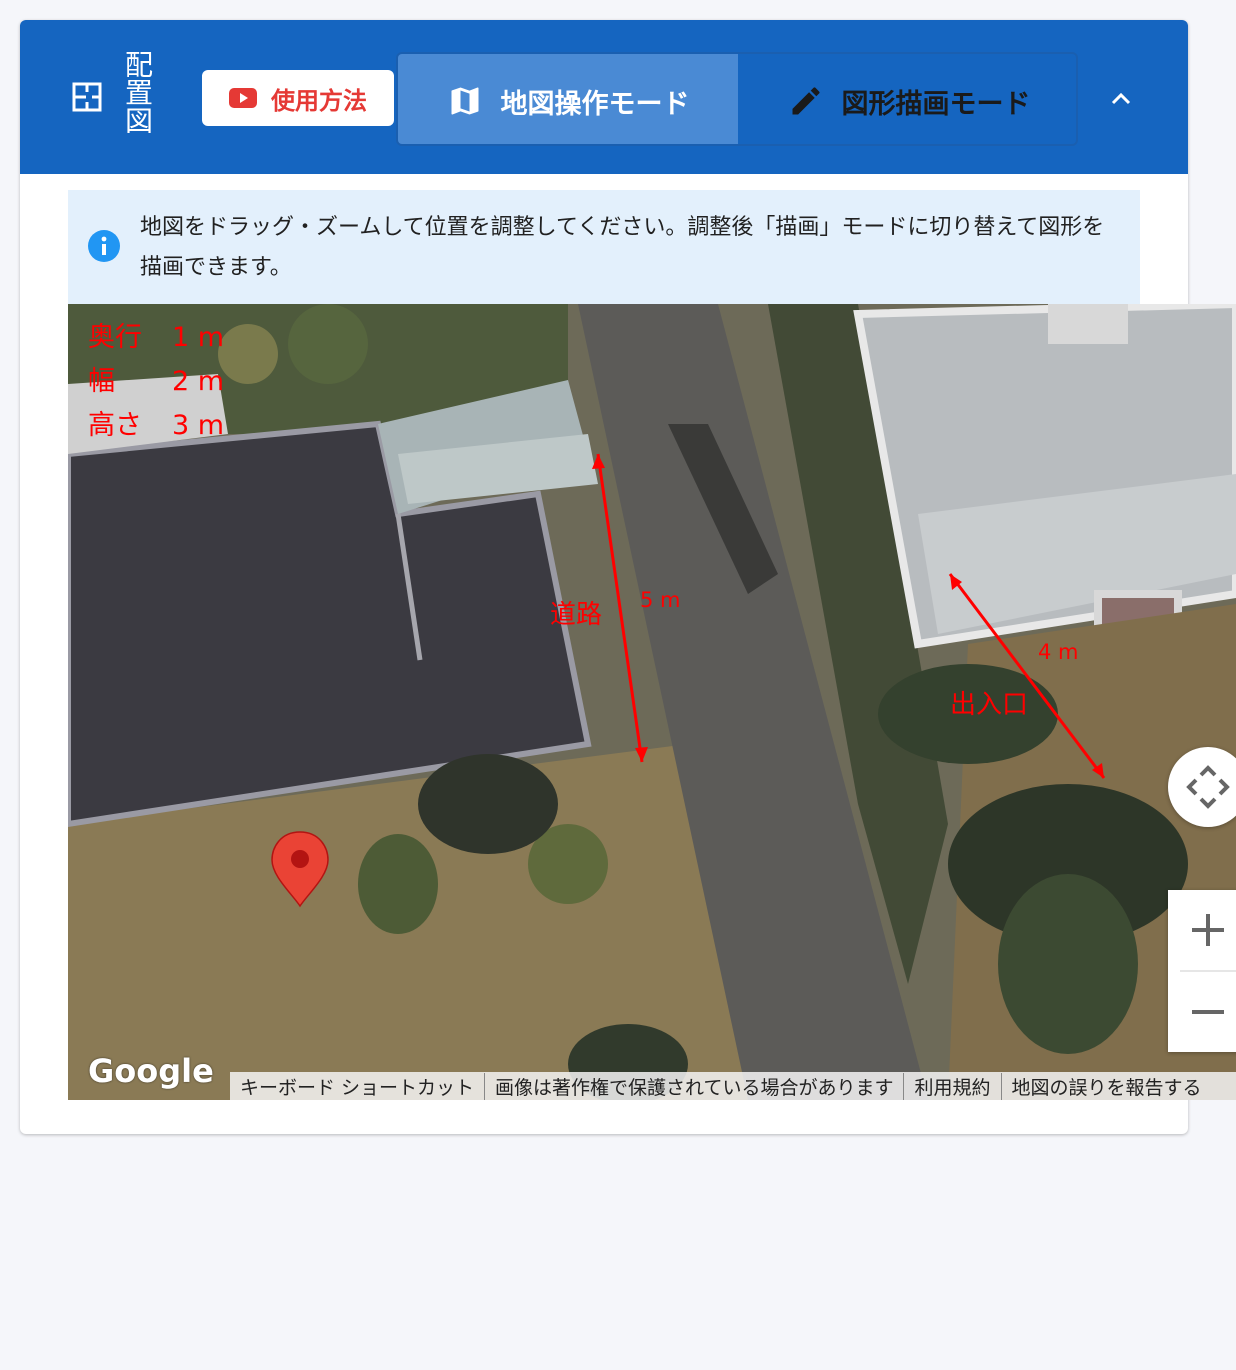 This screenshot has width=1236, height=1370. Describe the element at coordinates (87, 97) in the screenshot. I see `floor-plan-icon` at that location.